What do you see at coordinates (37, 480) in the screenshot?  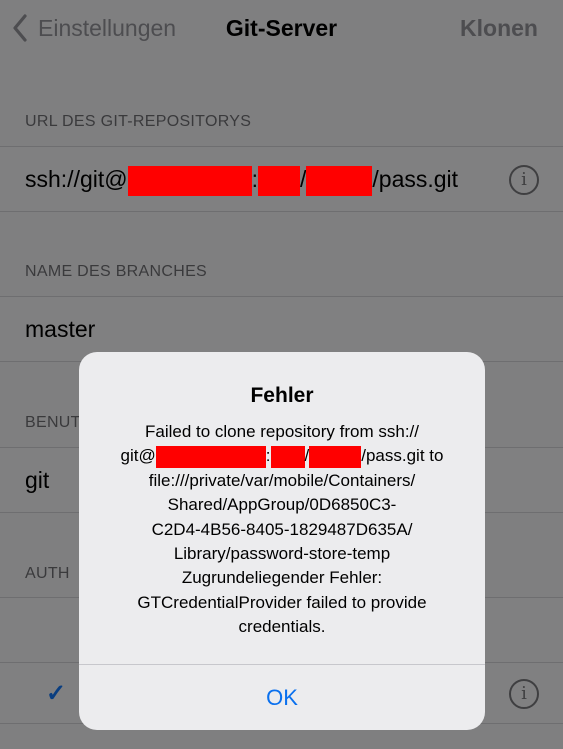 I see `user-value: git` at bounding box center [37, 480].